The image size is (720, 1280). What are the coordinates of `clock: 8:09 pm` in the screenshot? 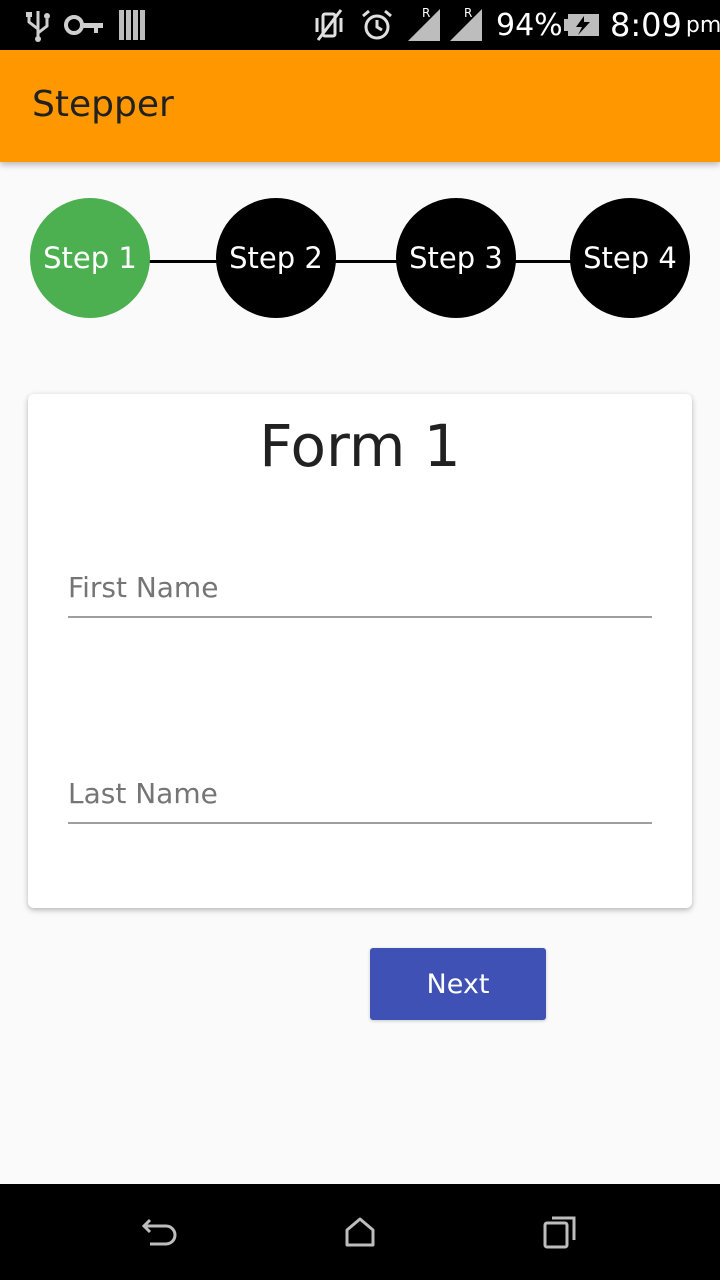 It's located at (665, 25).